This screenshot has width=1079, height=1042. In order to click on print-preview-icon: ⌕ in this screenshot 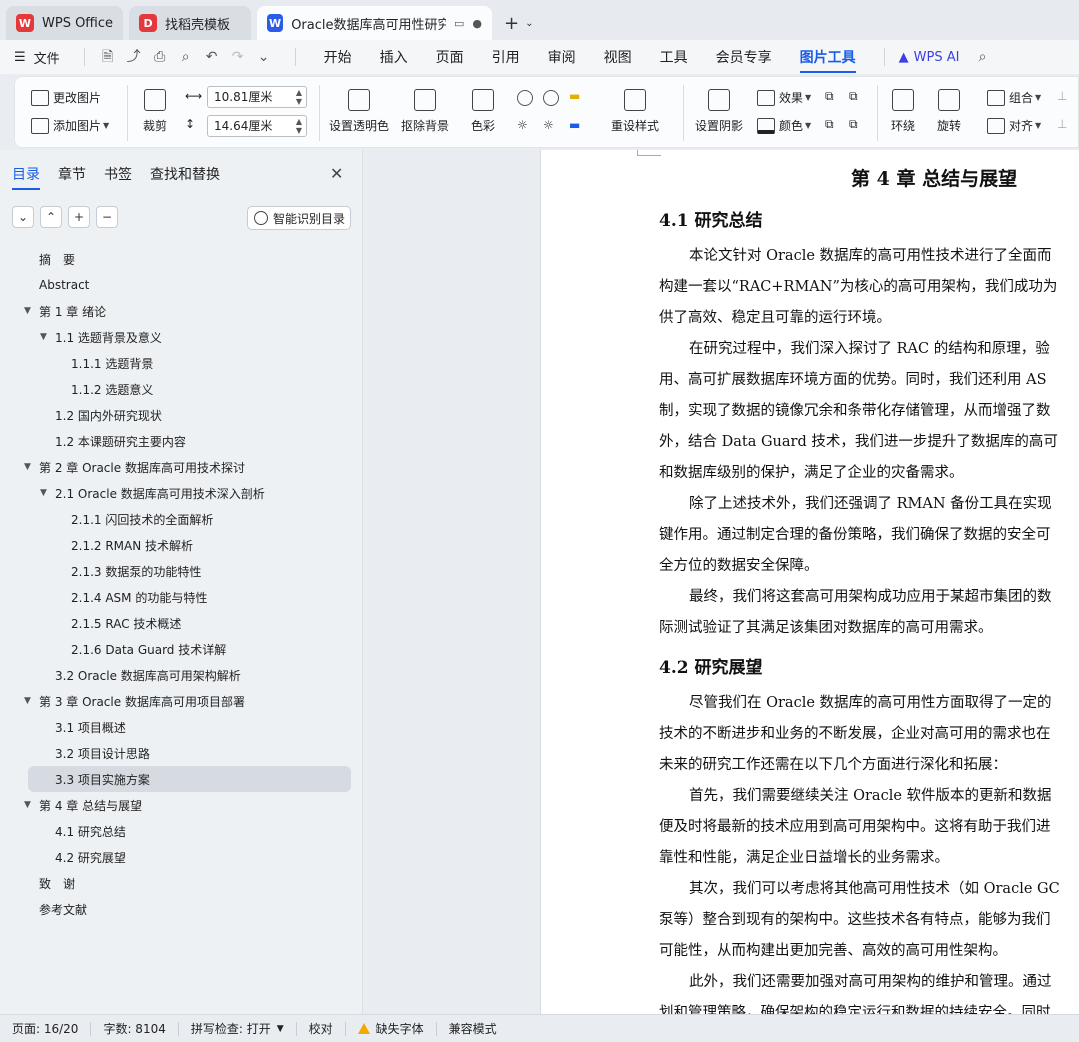, I will do `click(186, 57)`.